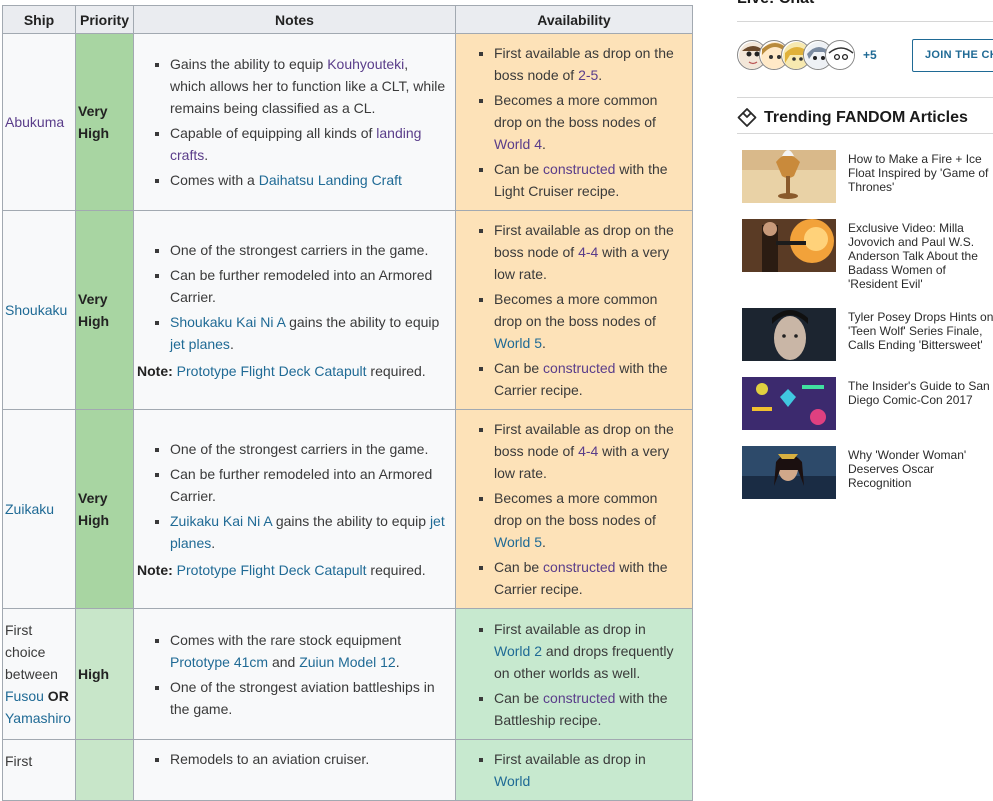 This screenshot has width=993, height=801. I want to click on world-2-link: World 2, so click(518, 651).